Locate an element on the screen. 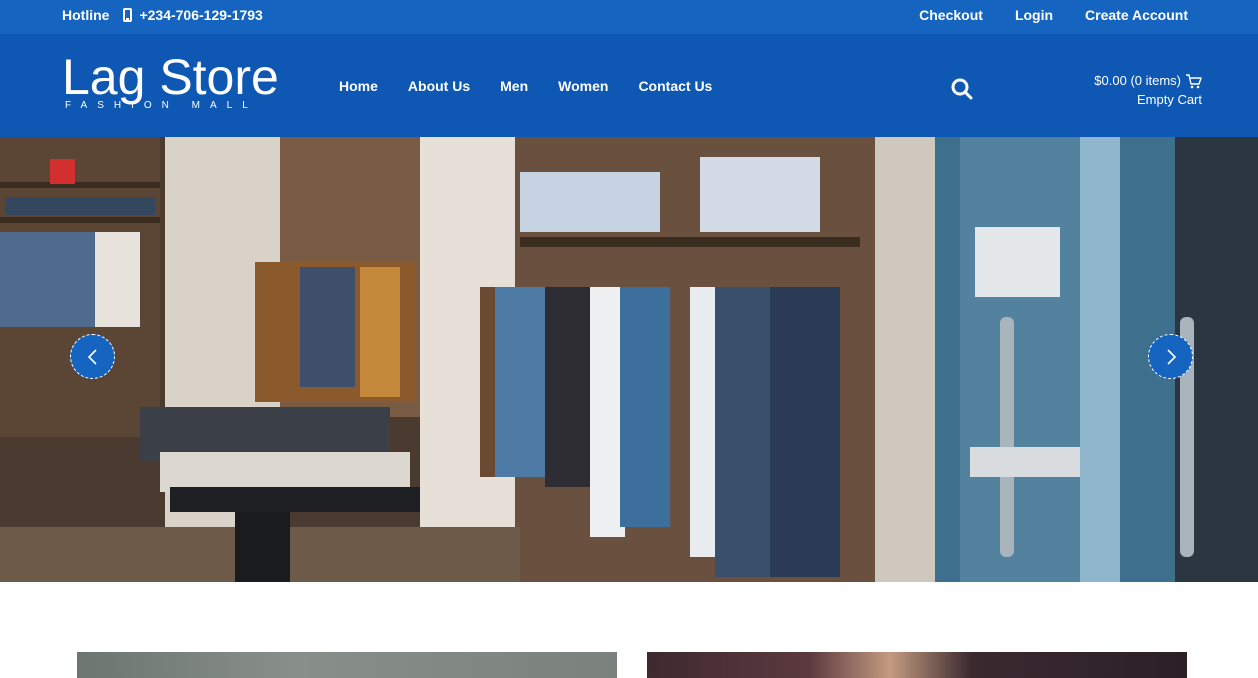 The image size is (1258, 678). logo-title: Lag Store is located at coordinates (170, 77).